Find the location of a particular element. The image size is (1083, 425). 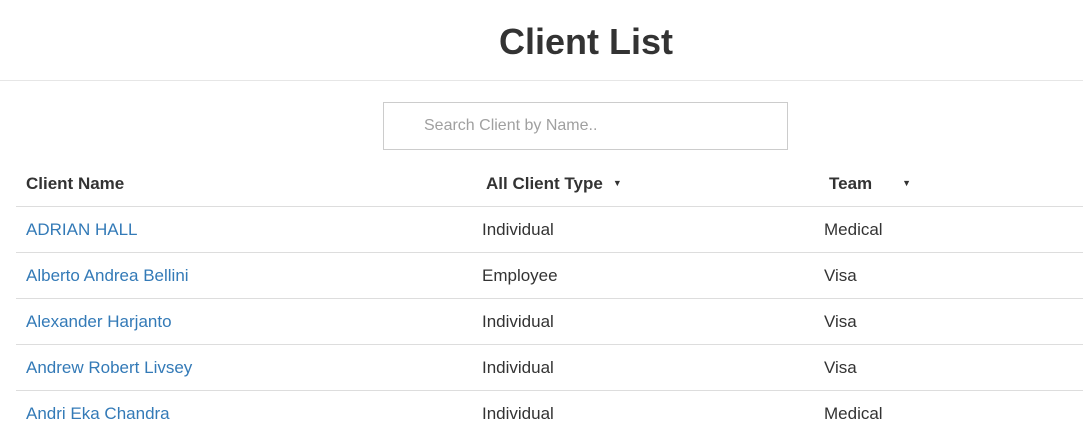

team-filter: Team ▼ is located at coordinates (870, 183).